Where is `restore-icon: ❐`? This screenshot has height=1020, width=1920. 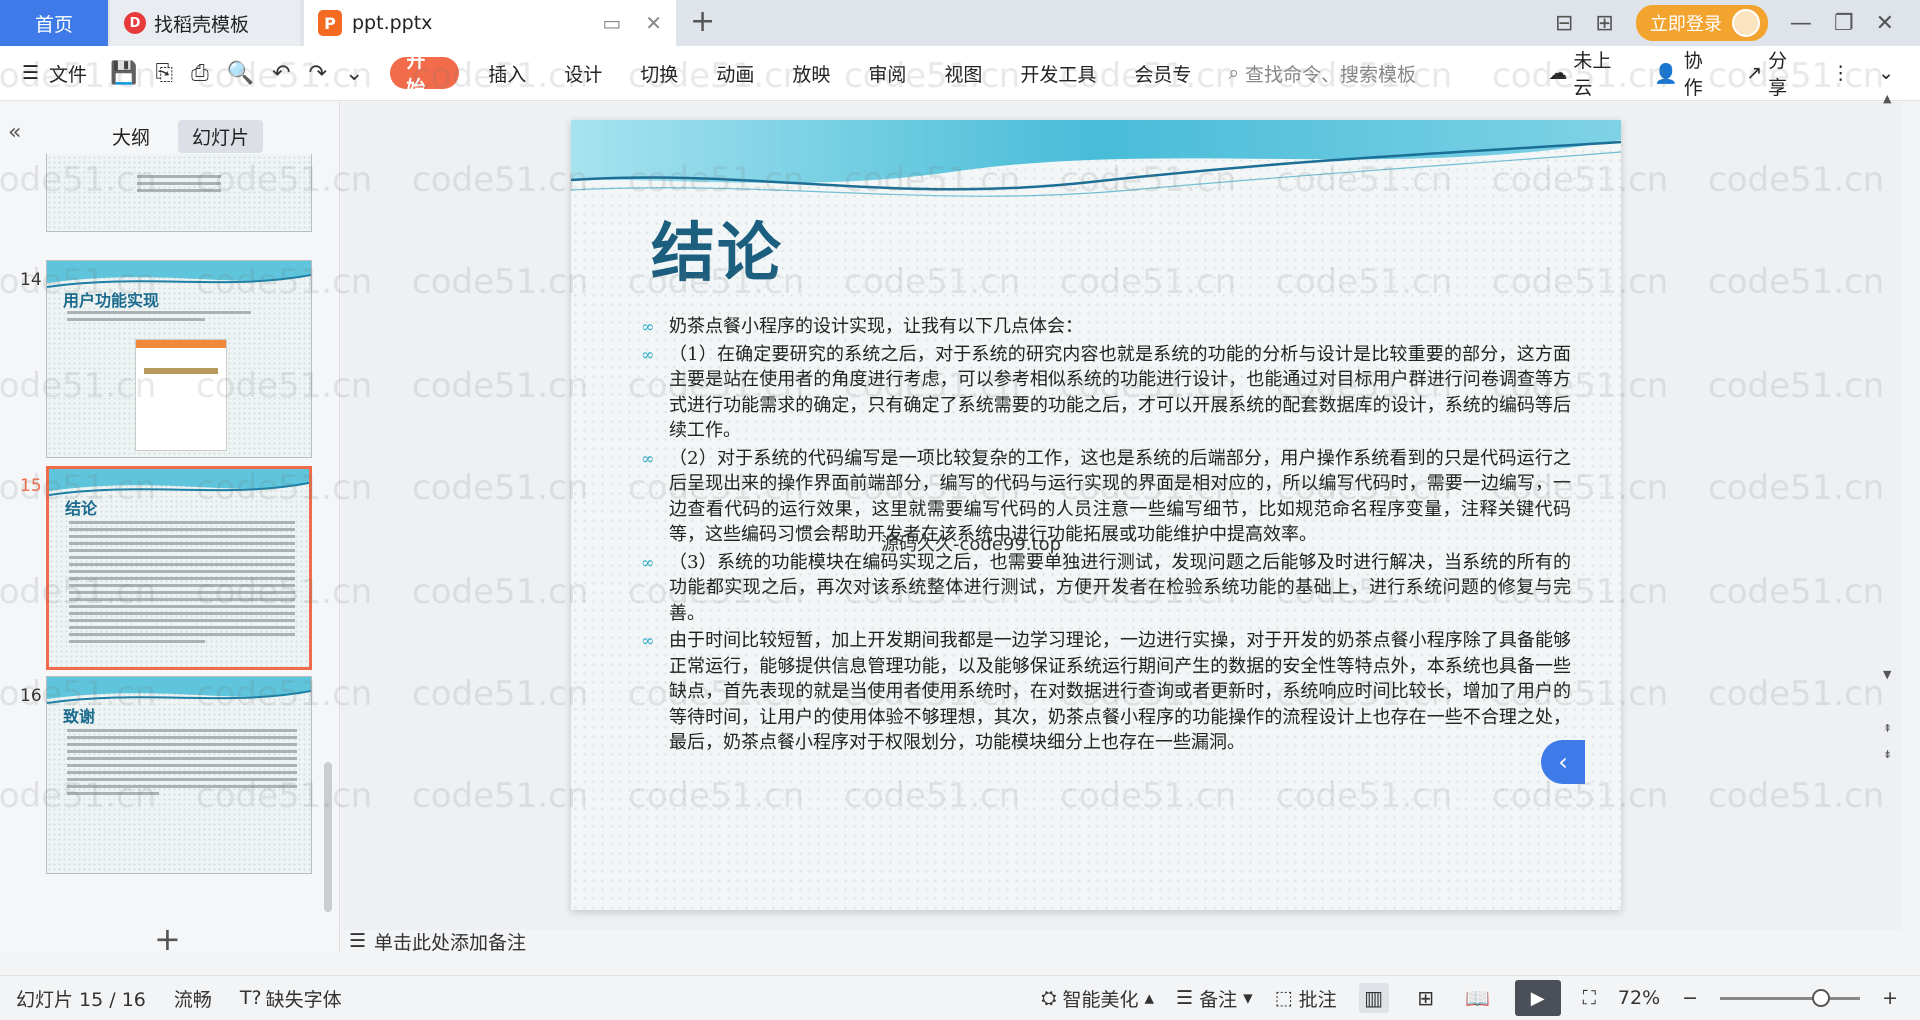 restore-icon: ❐ is located at coordinates (1844, 23).